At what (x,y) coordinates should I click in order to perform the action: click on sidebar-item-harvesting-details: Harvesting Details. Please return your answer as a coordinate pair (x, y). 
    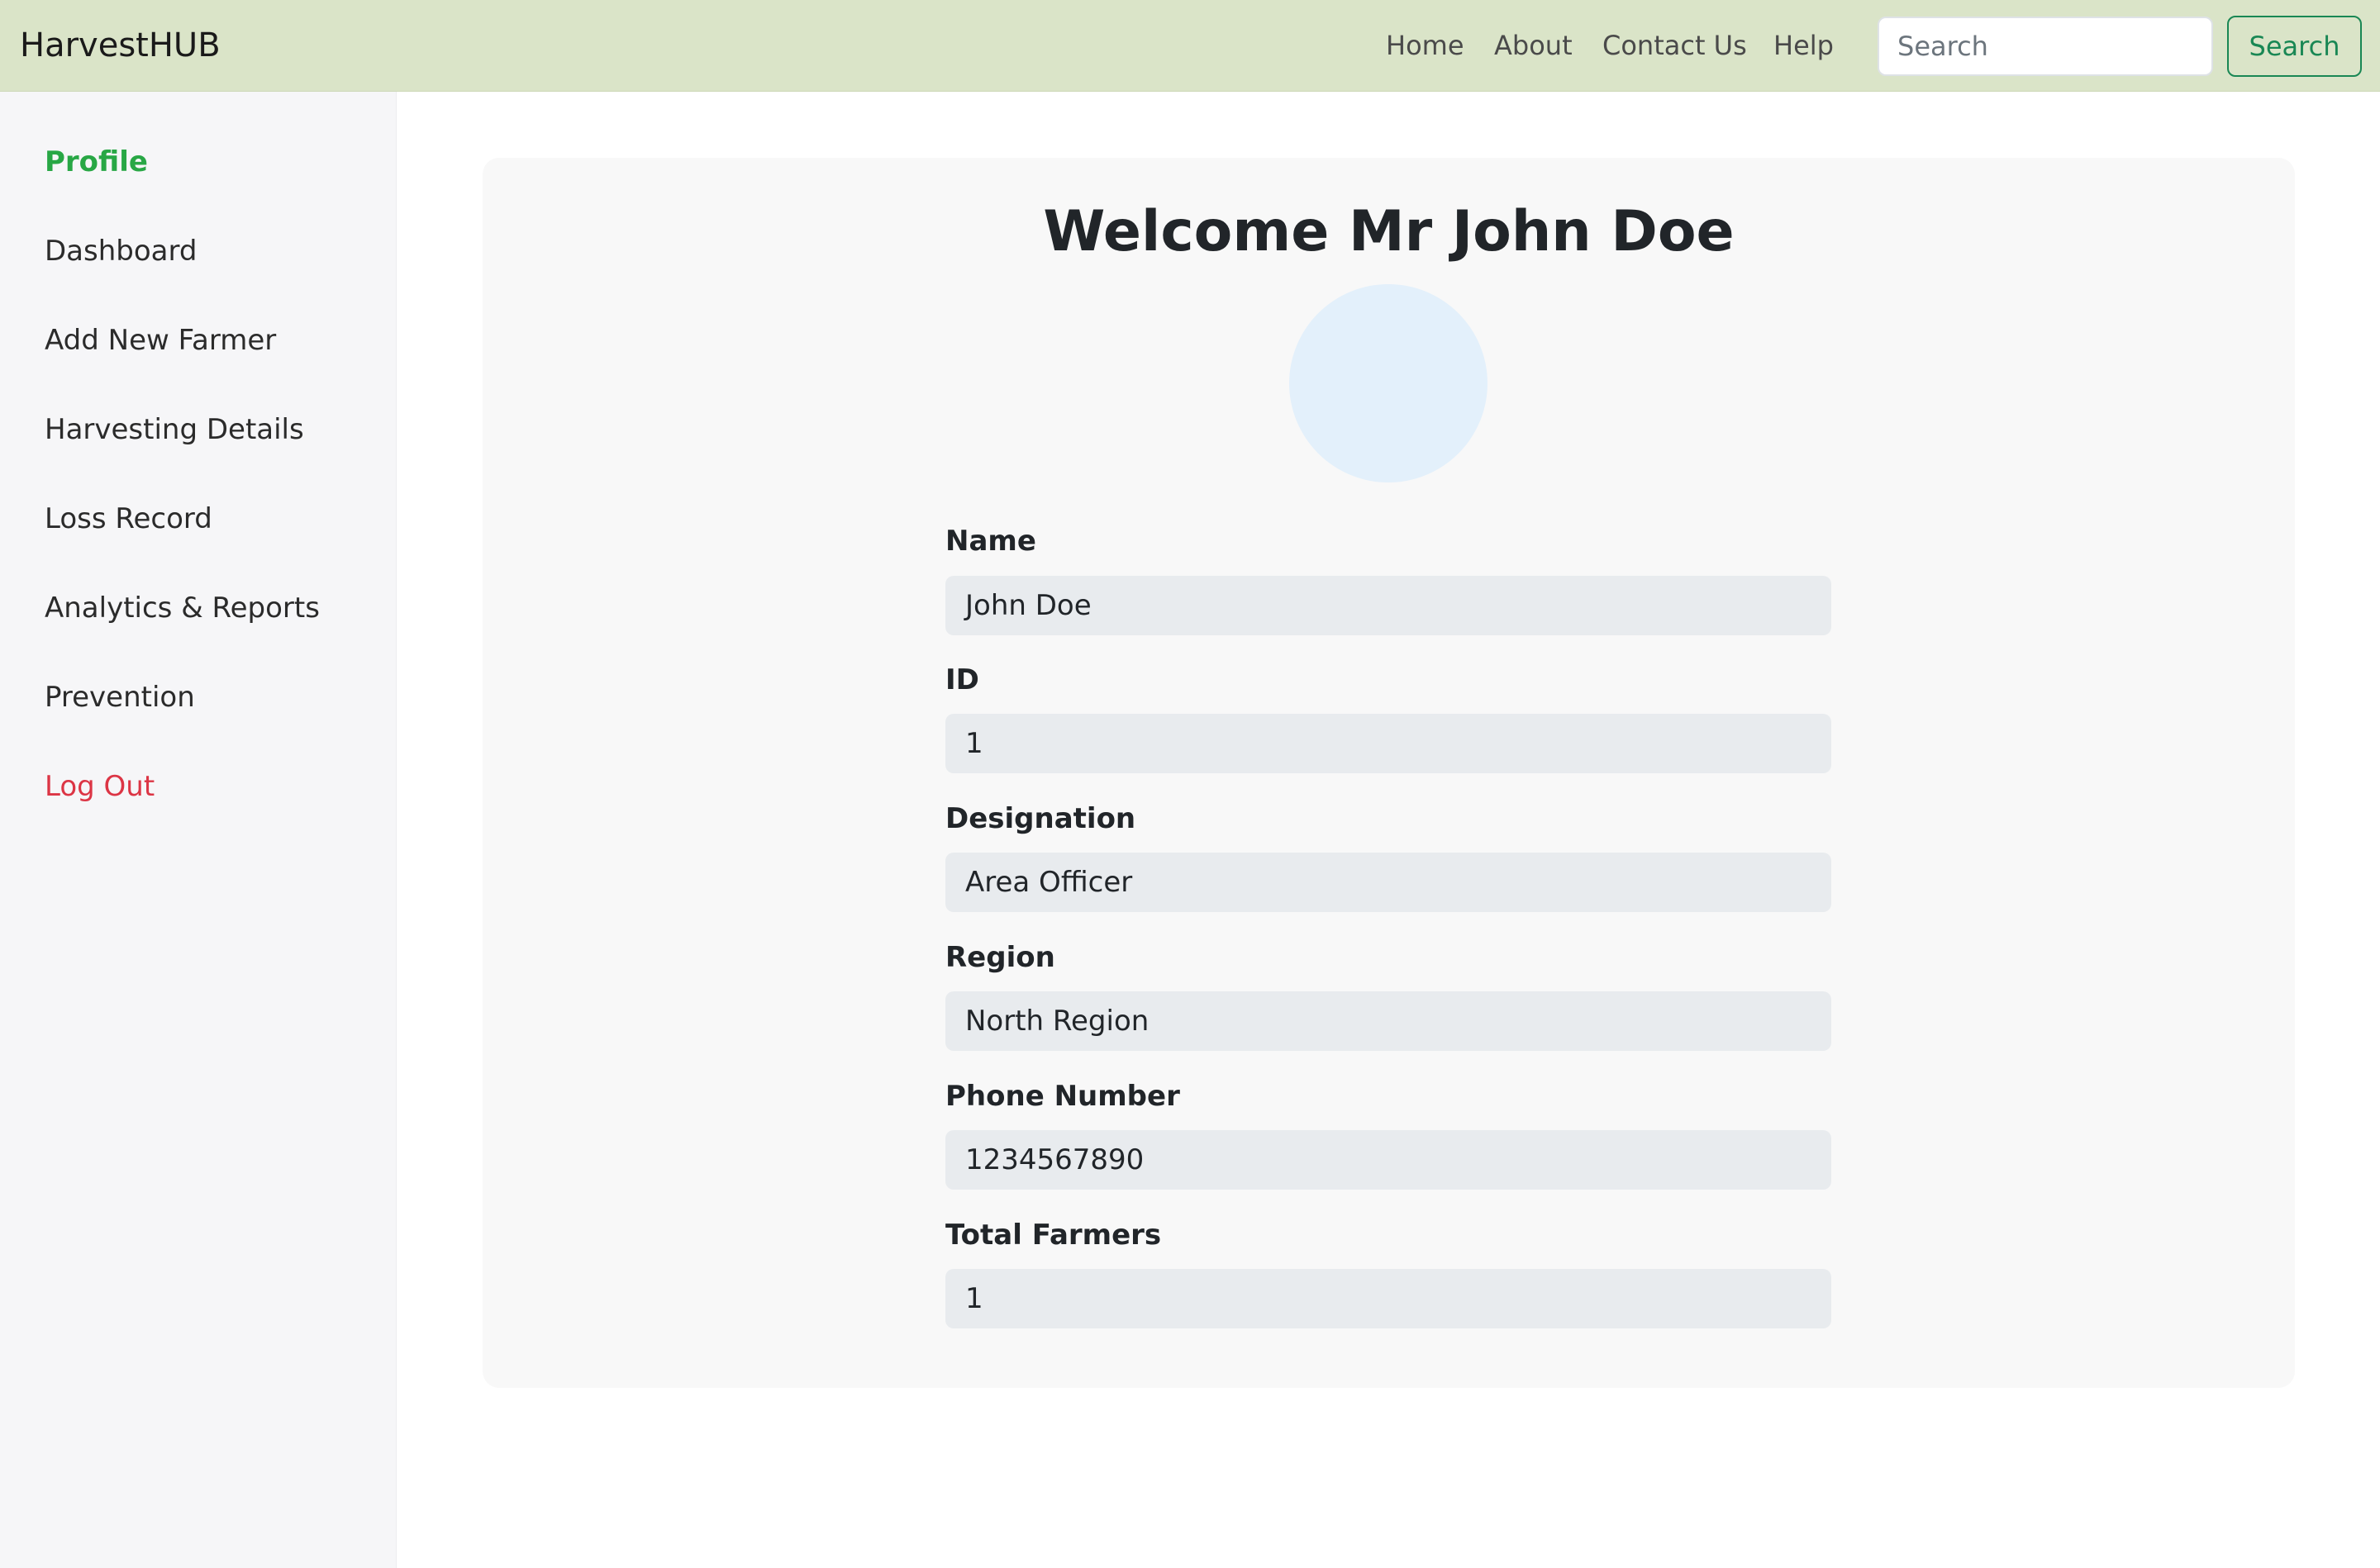
    Looking at the image, I should click on (174, 430).